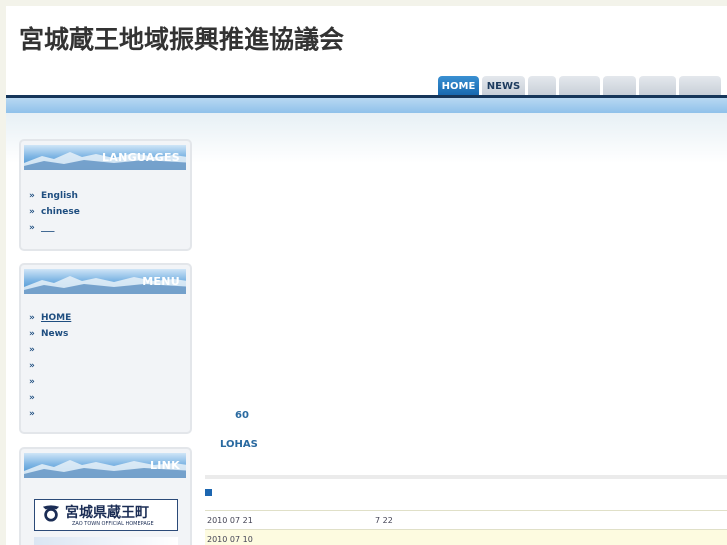  Describe the element at coordinates (51, 513) in the screenshot. I see `town-emblem-icon` at that location.